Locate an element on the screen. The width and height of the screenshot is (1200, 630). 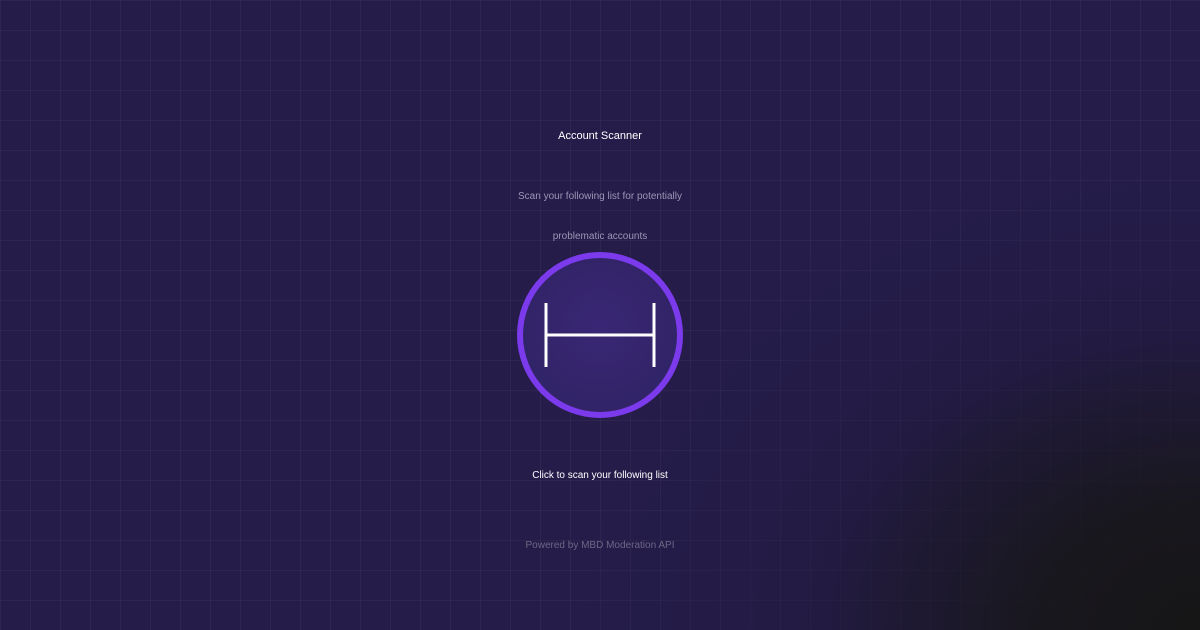
h-bar-icon is located at coordinates (600, 335).